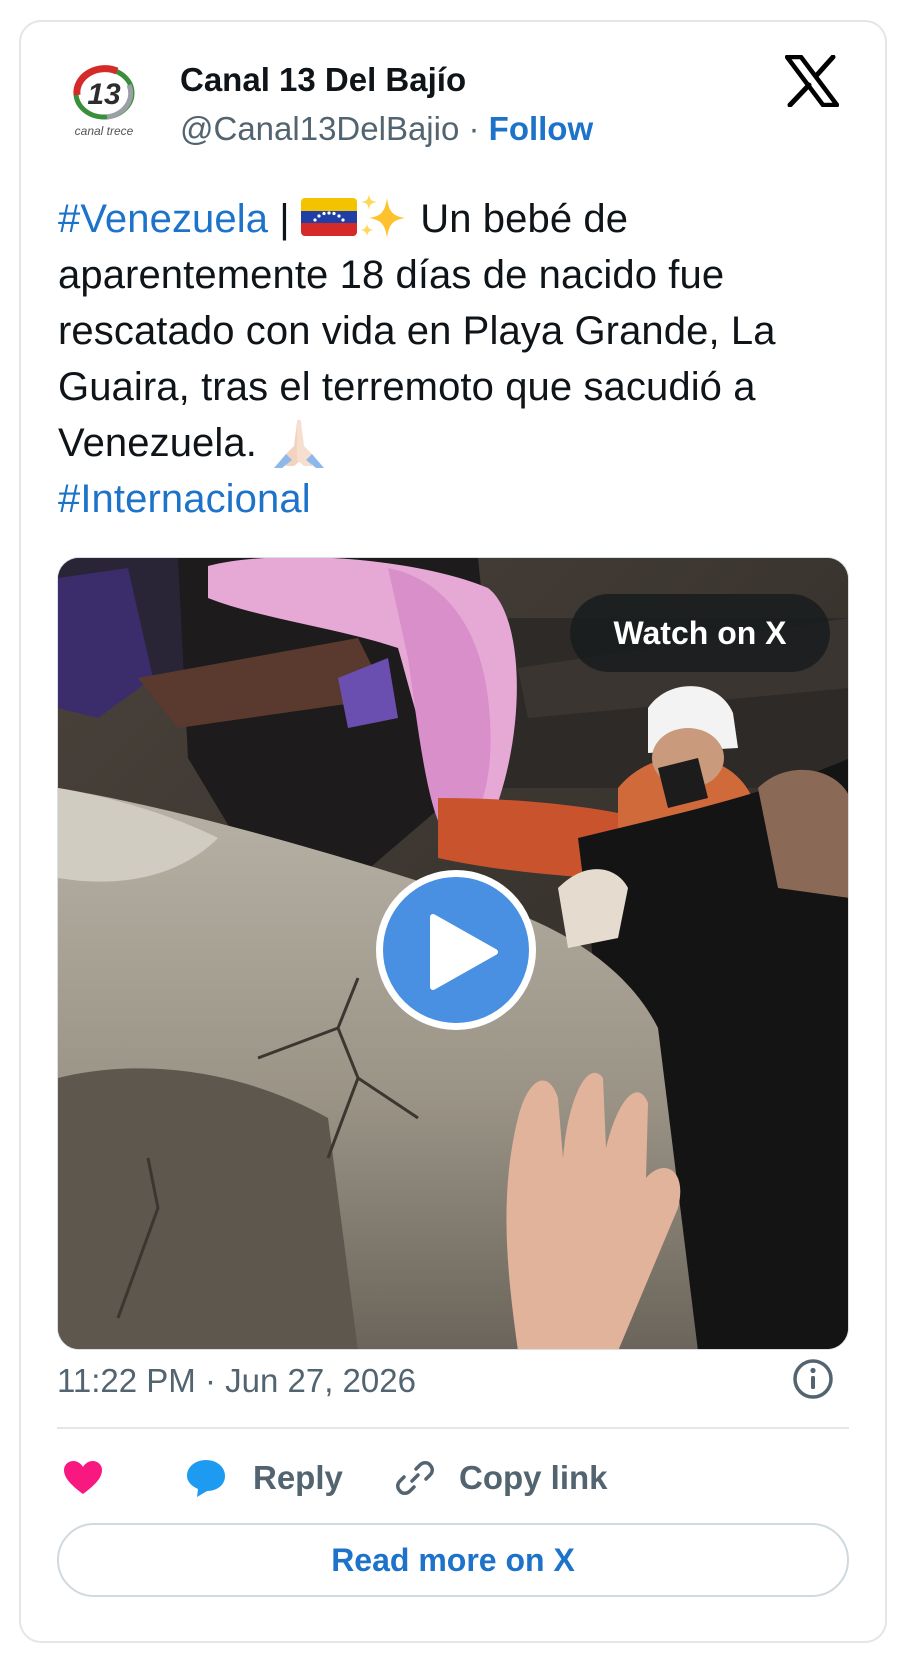 This screenshot has width=907, height=1663. Describe the element at coordinates (299, 443) in the screenshot. I see `folded-hands-icon` at that location.